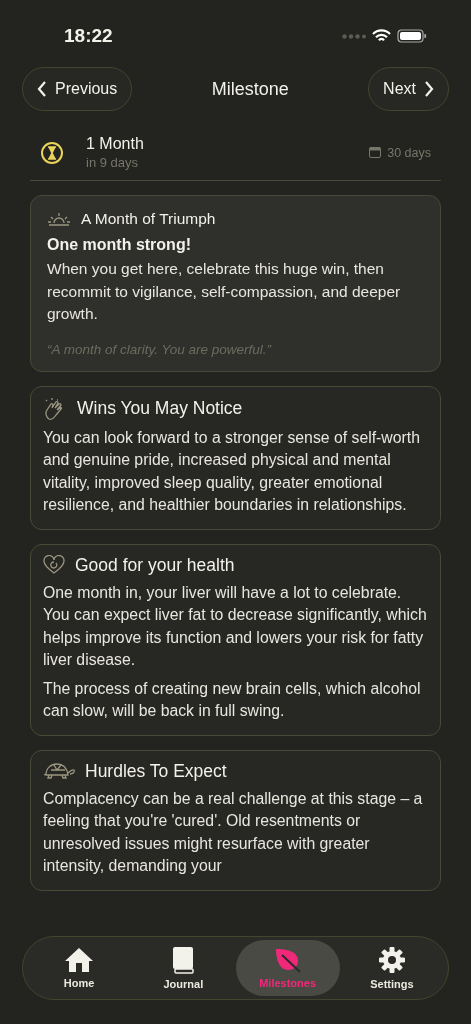 The image size is (471, 1024). What do you see at coordinates (224, 291) in the screenshot?
I see `card-paragraph: When you get here, celebrate this huge win, then recommit to vigilance, self-compassion, and deeper growth.` at bounding box center [224, 291].